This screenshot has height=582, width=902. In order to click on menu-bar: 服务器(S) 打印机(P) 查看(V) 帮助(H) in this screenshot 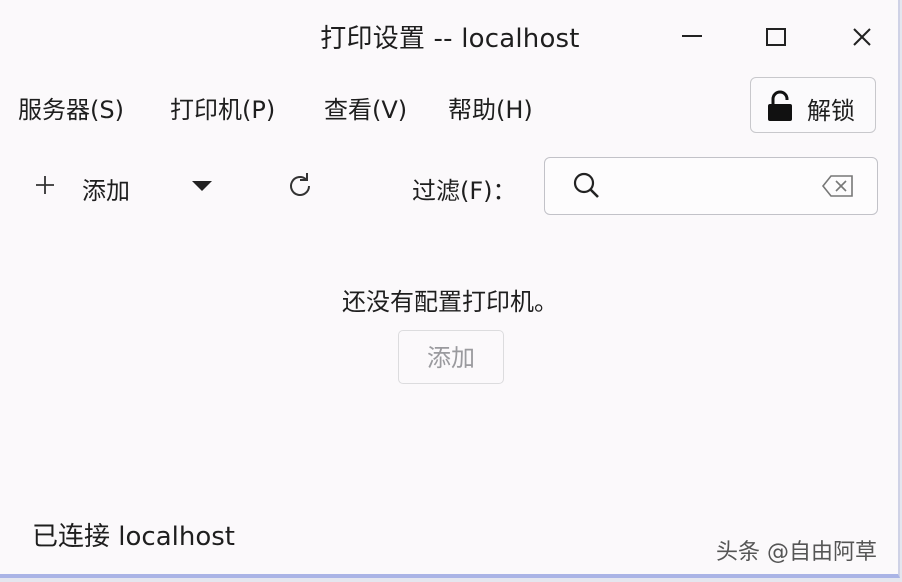, I will do `click(370, 109)`.